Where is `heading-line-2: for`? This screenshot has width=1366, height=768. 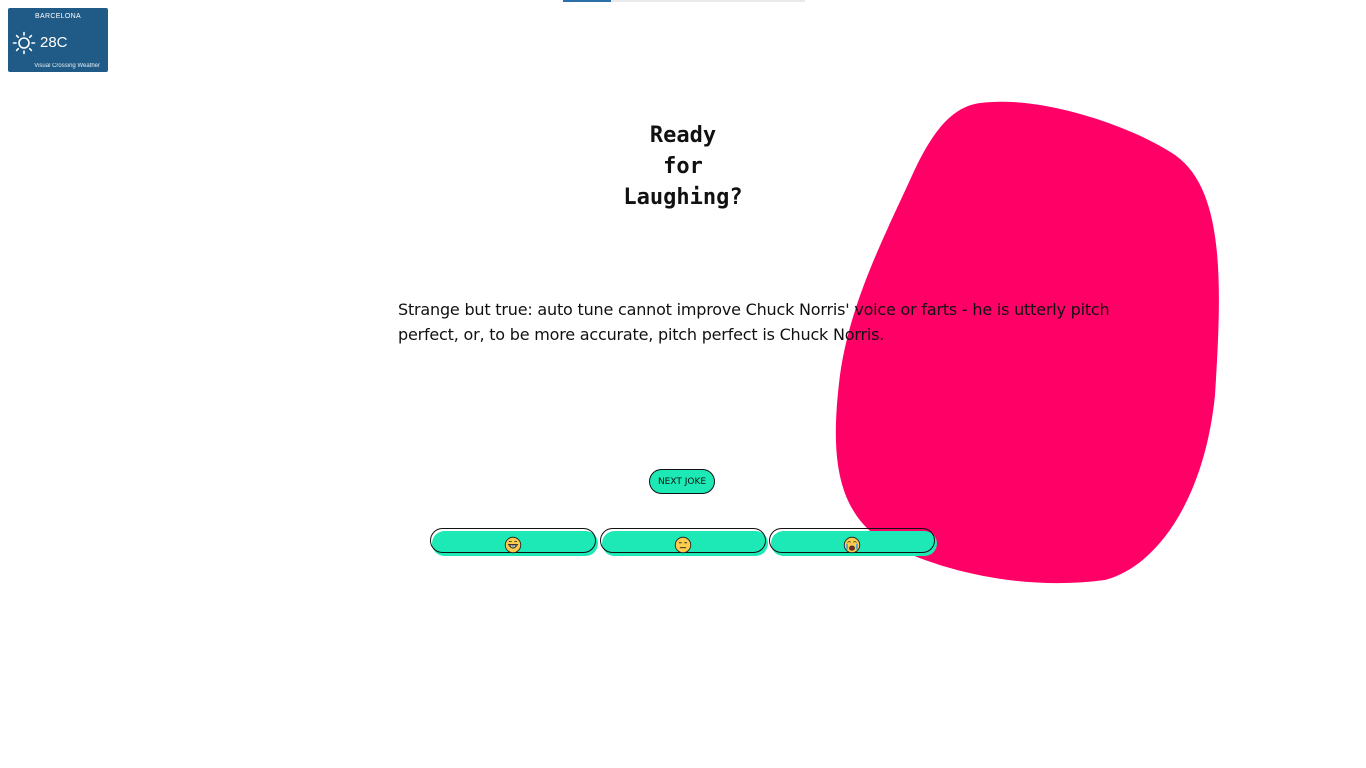
heading-line-2: for is located at coordinates (683, 166).